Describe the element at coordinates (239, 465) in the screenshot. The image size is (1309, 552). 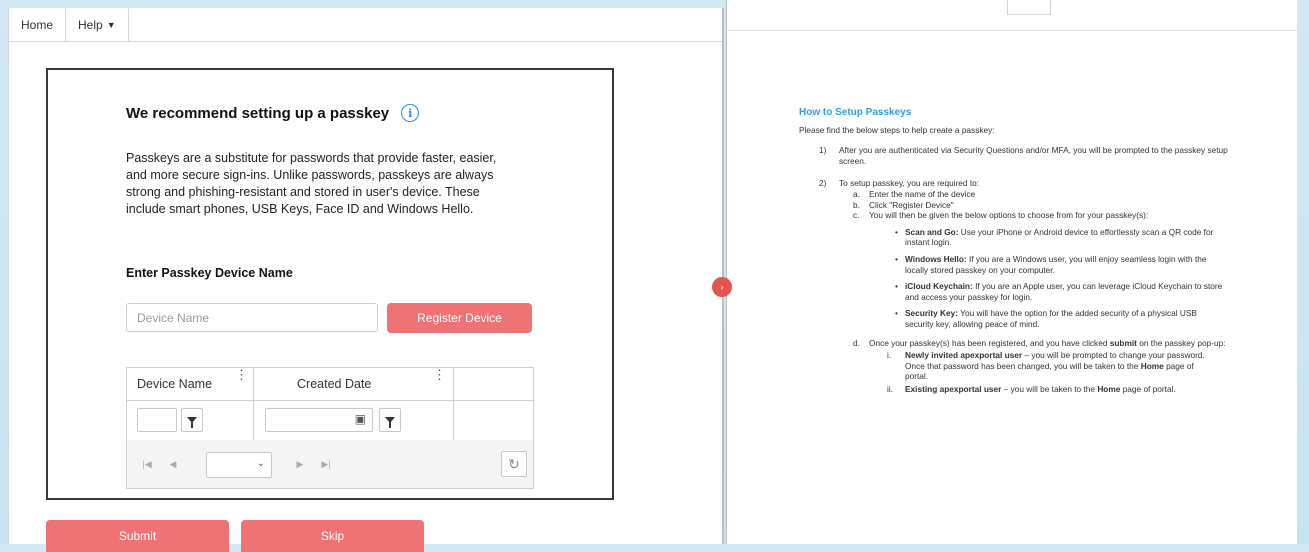
I see `page-size-select: ⌄` at that location.